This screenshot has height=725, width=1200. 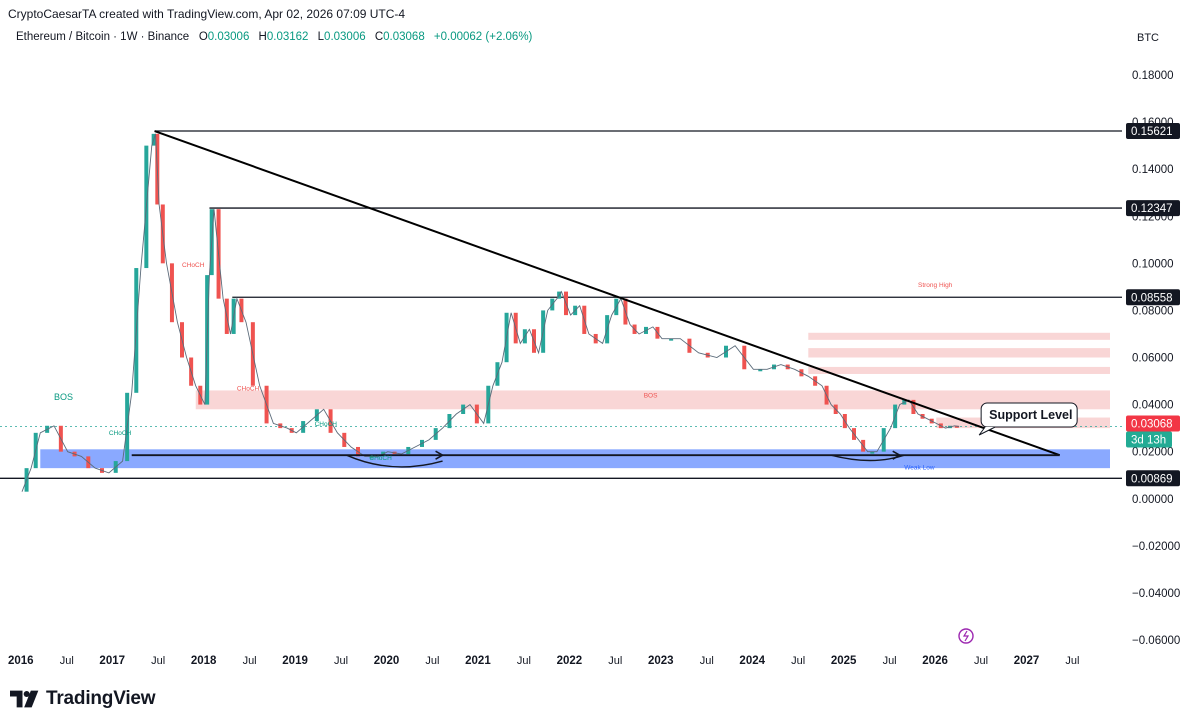 I want to click on lightning-icon, so click(x=966, y=636).